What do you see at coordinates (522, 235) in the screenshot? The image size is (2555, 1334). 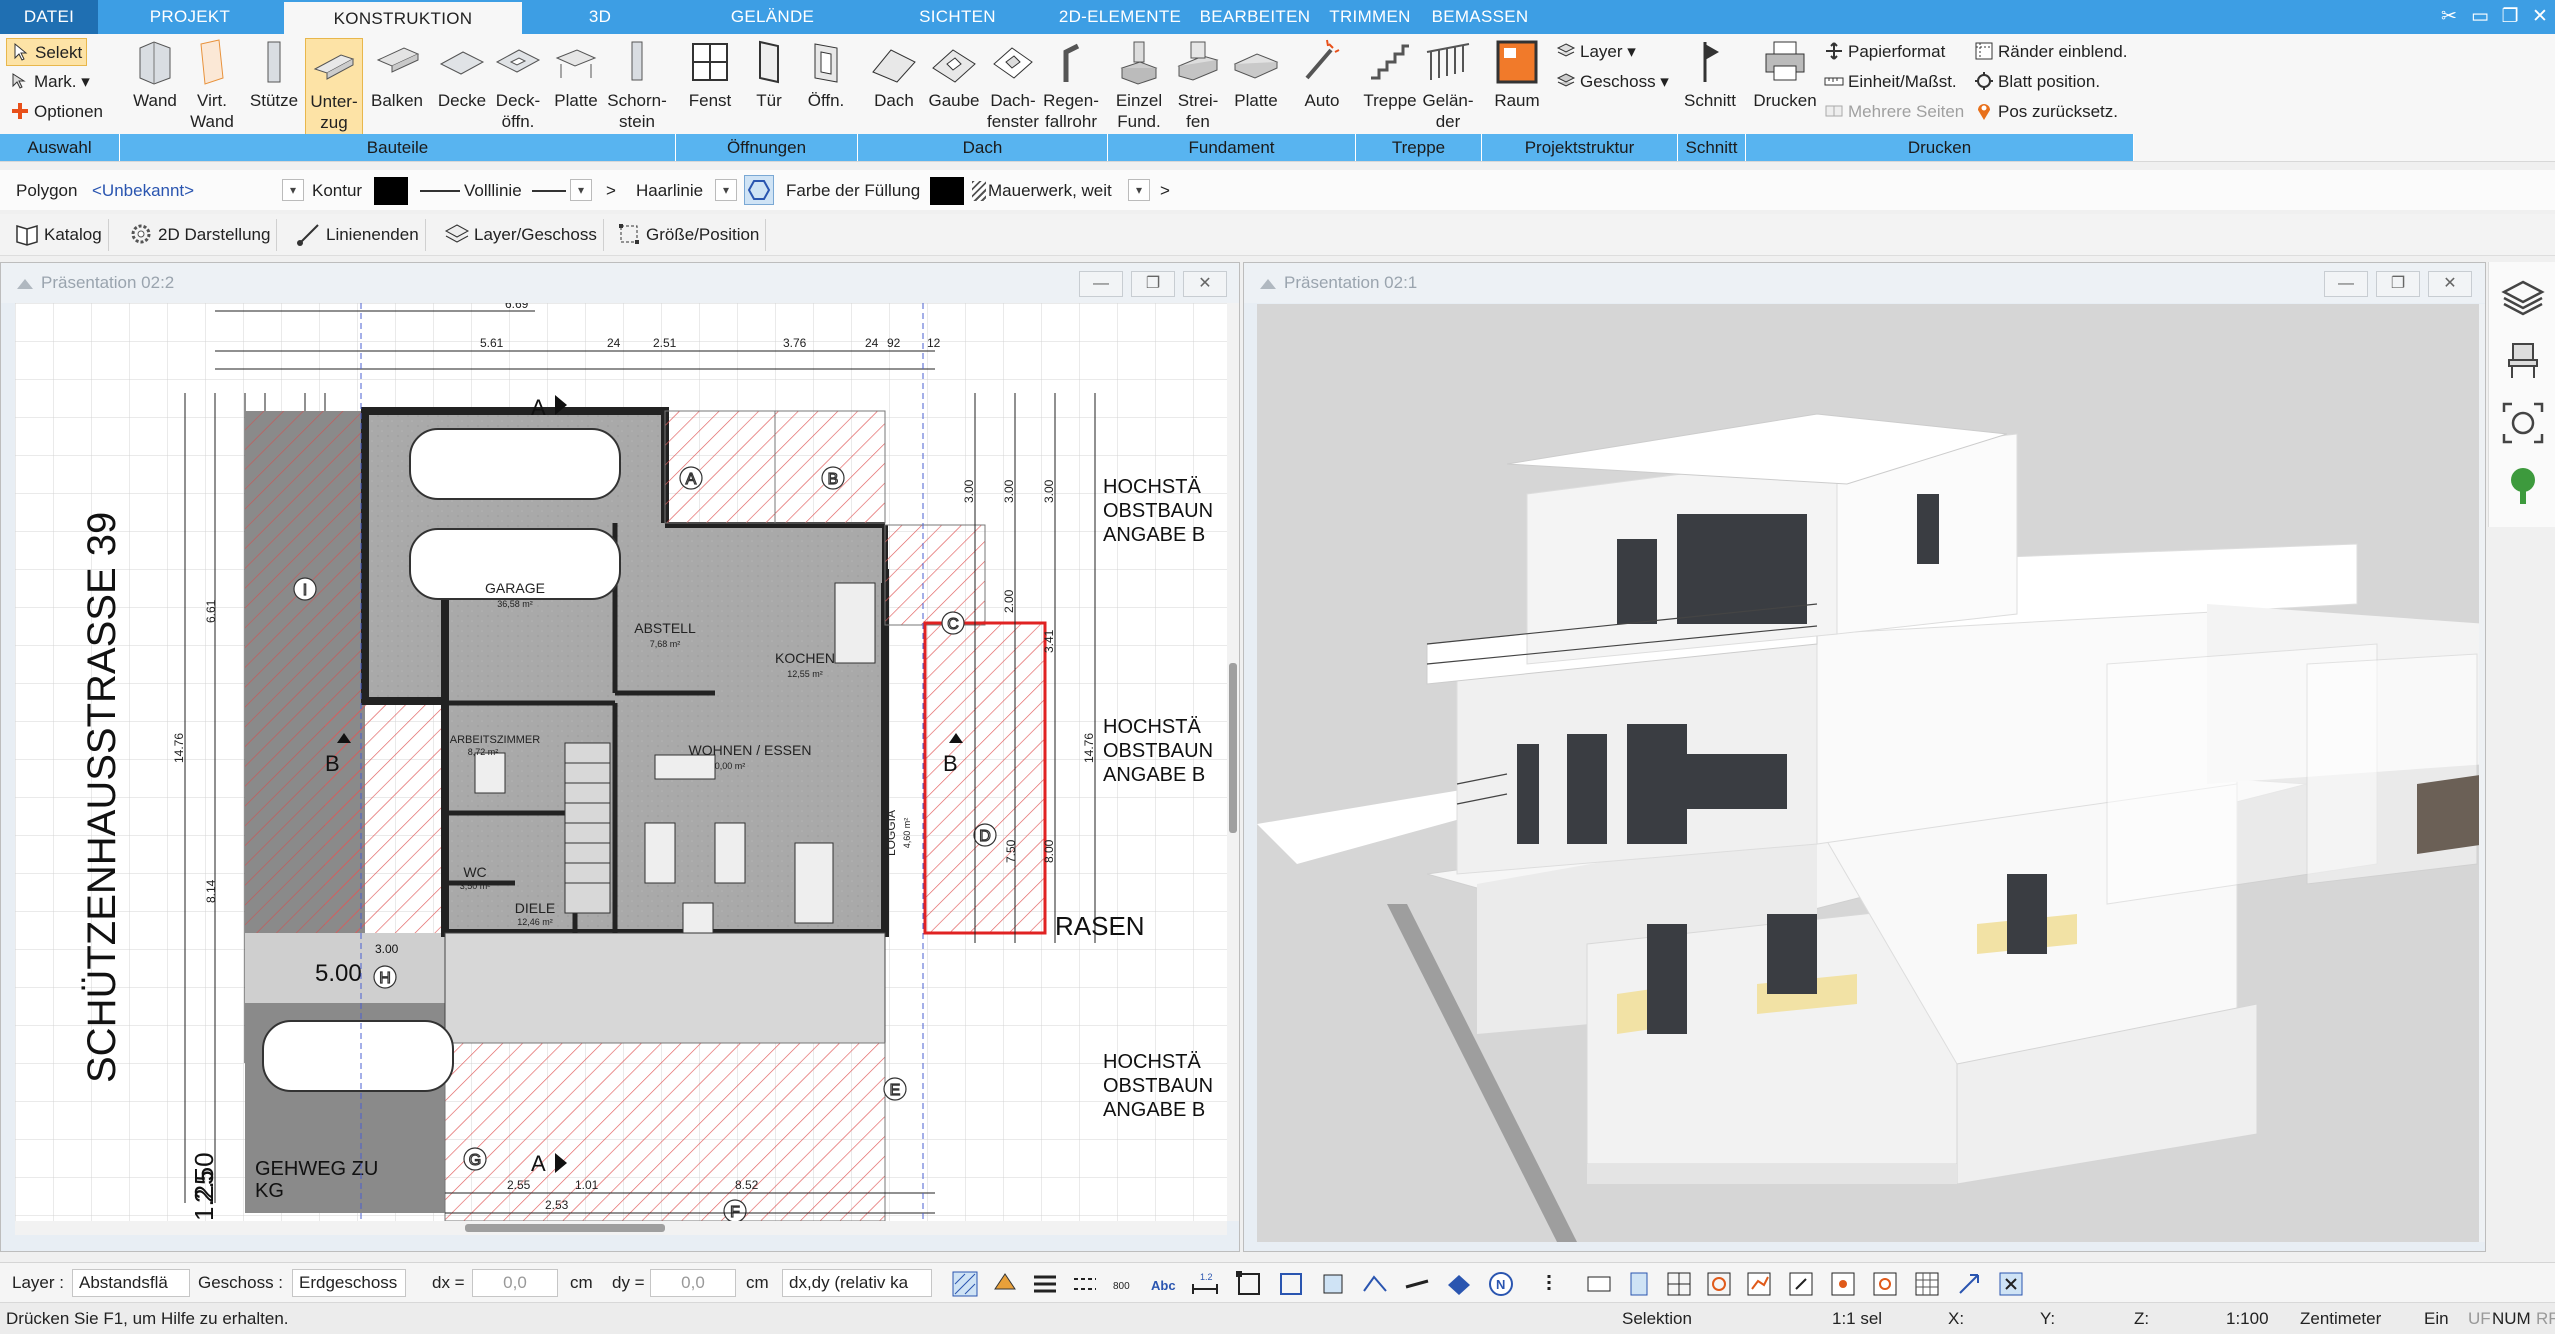 I see `layer-geschoss-button: Layer/Geschoss` at bounding box center [522, 235].